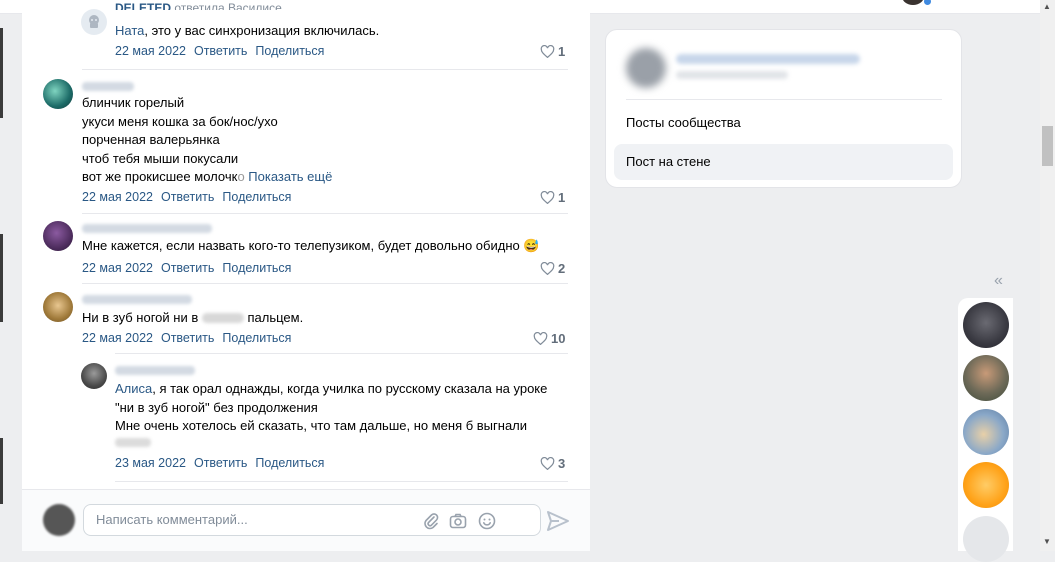 The width and height of the screenshot is (1055, 562). Describe the element at coordinates (129, 30) in the screenshot. I see `reply-to-link: Ната` at that location.